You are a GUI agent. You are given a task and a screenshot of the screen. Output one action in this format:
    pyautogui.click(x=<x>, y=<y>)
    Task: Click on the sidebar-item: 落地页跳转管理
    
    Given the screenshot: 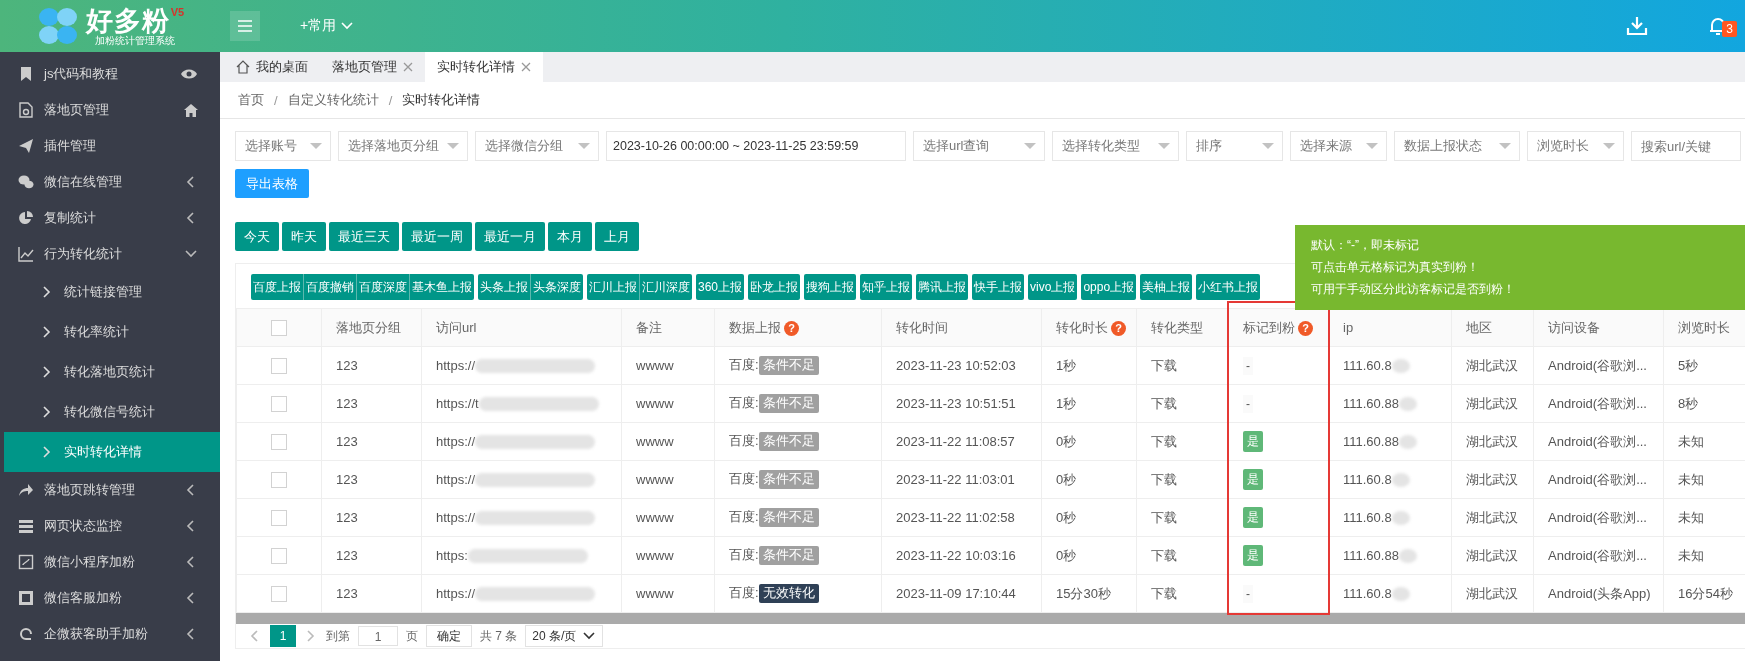 What is the action you would take?
    pyautogui.click(x=110, y=490)
    